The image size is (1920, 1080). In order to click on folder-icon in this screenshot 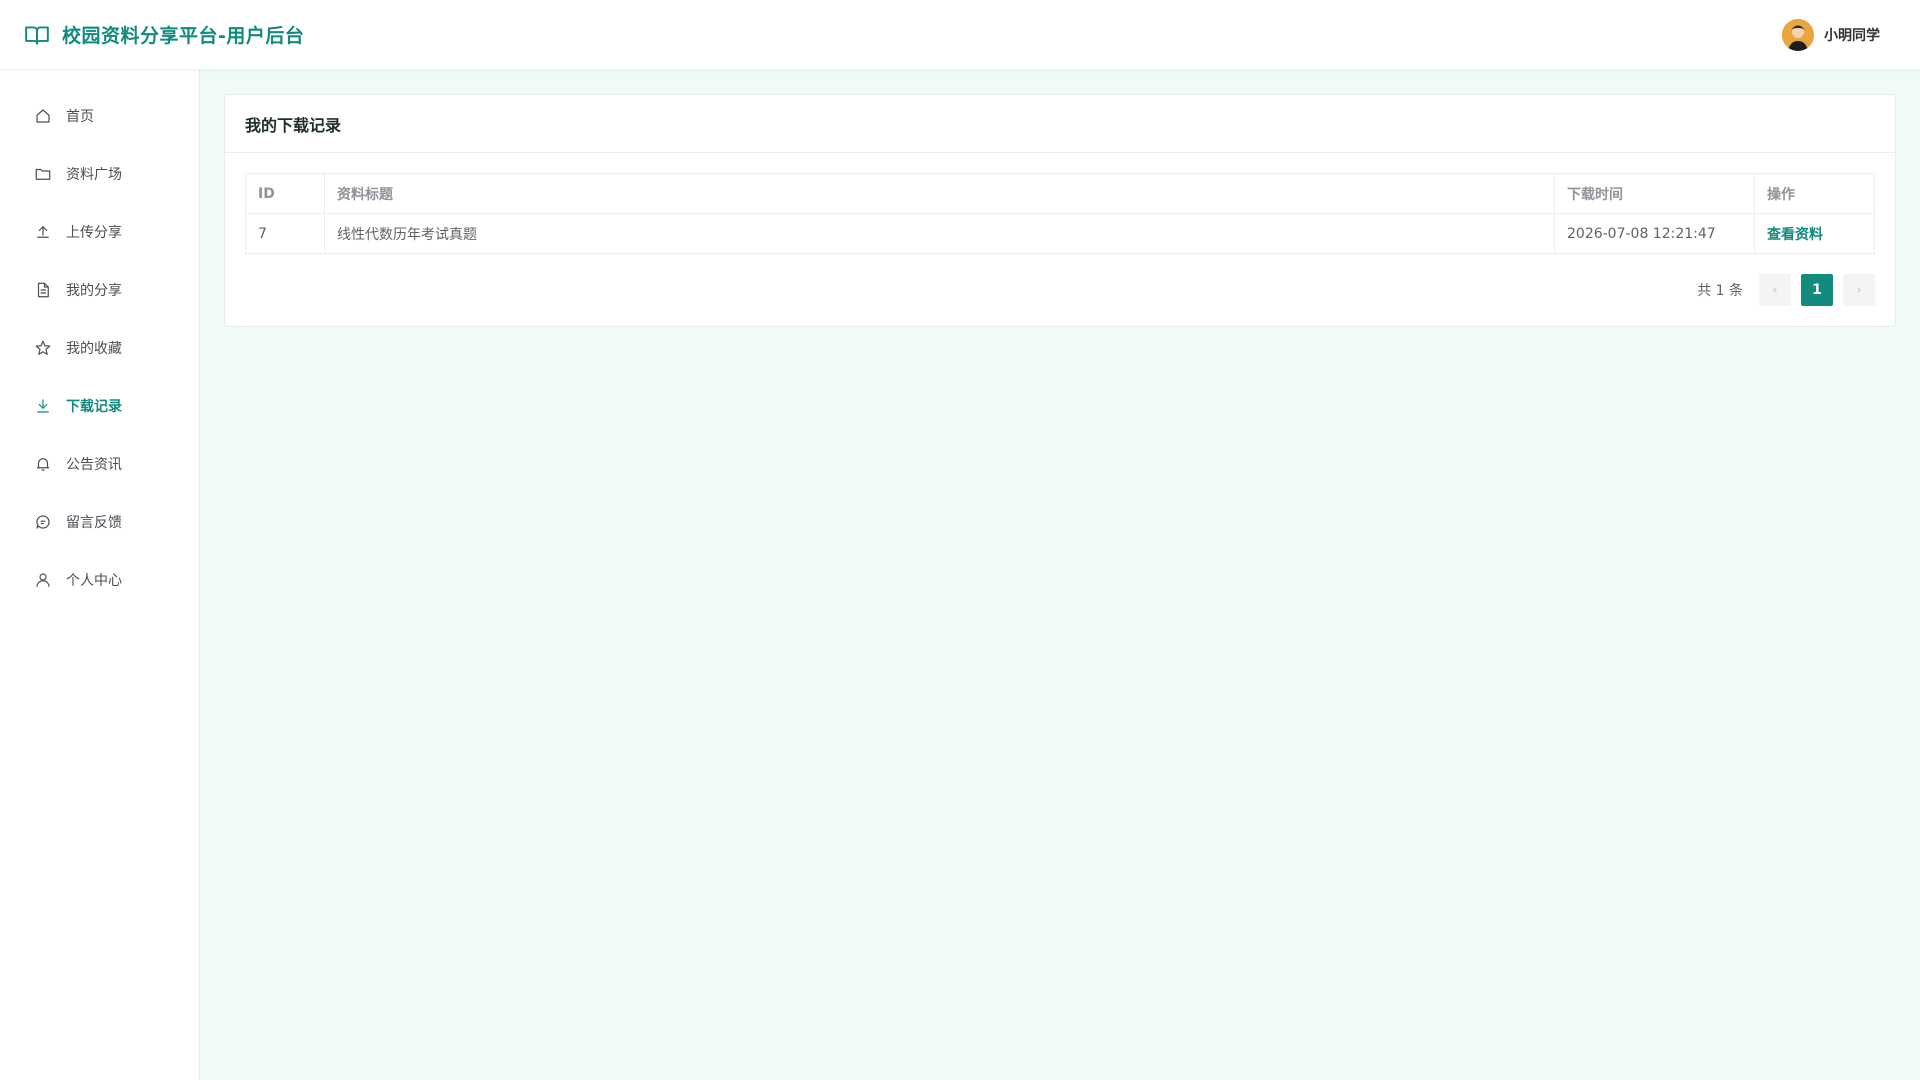, I will do `click(43, 174)`.